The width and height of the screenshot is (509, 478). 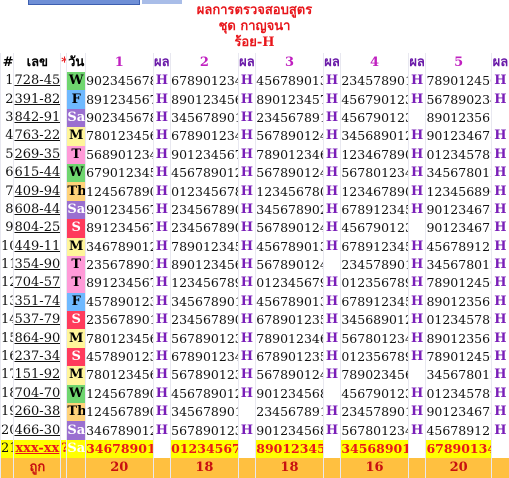 I want to click on number-link: 351-74, so click(x=37, y=302).